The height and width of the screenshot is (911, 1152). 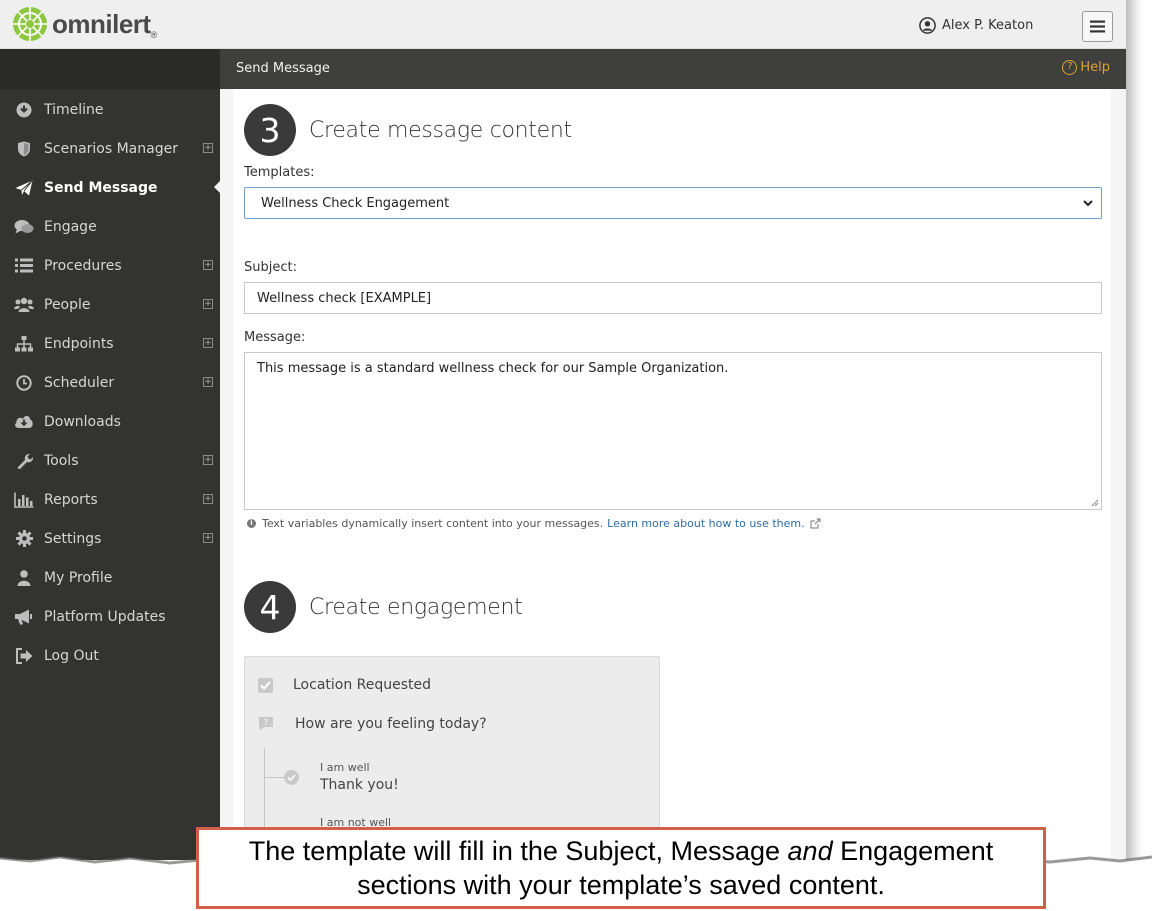 I want to click on cloud-download-icon, so click(x=24, y=422).